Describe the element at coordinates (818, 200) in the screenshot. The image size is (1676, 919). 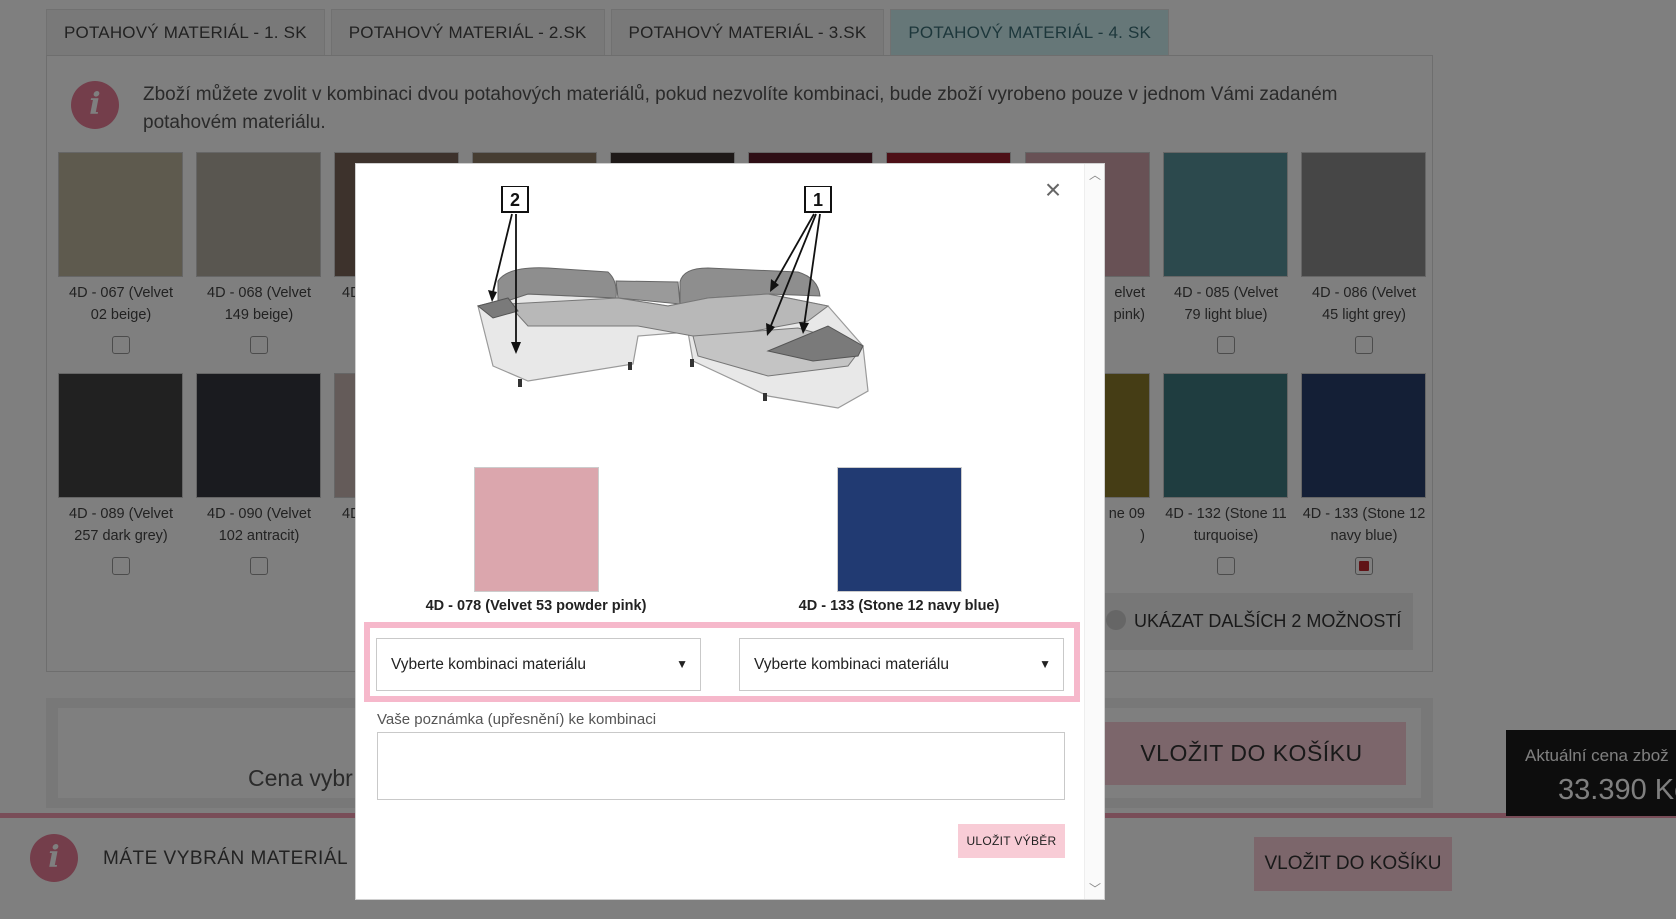
I see `diagram-label-1: 1` at that location.